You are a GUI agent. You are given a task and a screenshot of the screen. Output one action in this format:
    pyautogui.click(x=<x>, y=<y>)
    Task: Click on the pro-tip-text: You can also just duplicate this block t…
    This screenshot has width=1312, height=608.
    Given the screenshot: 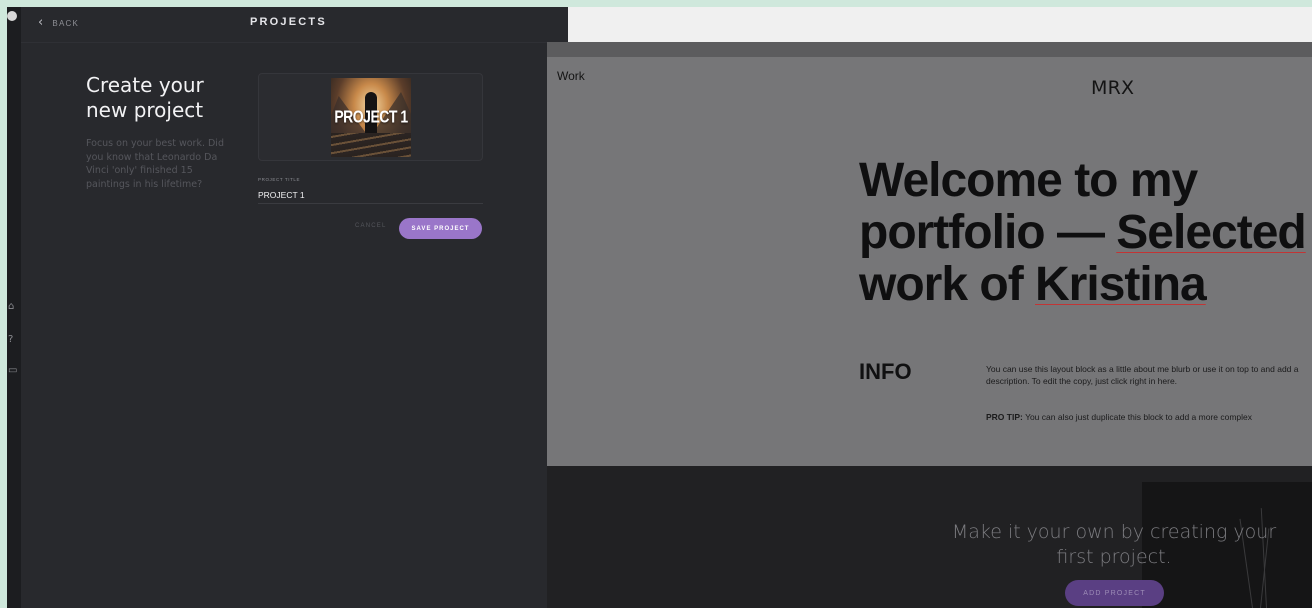 What is the action you would take?
    pyautogui.click(x=1139, y=417)
    